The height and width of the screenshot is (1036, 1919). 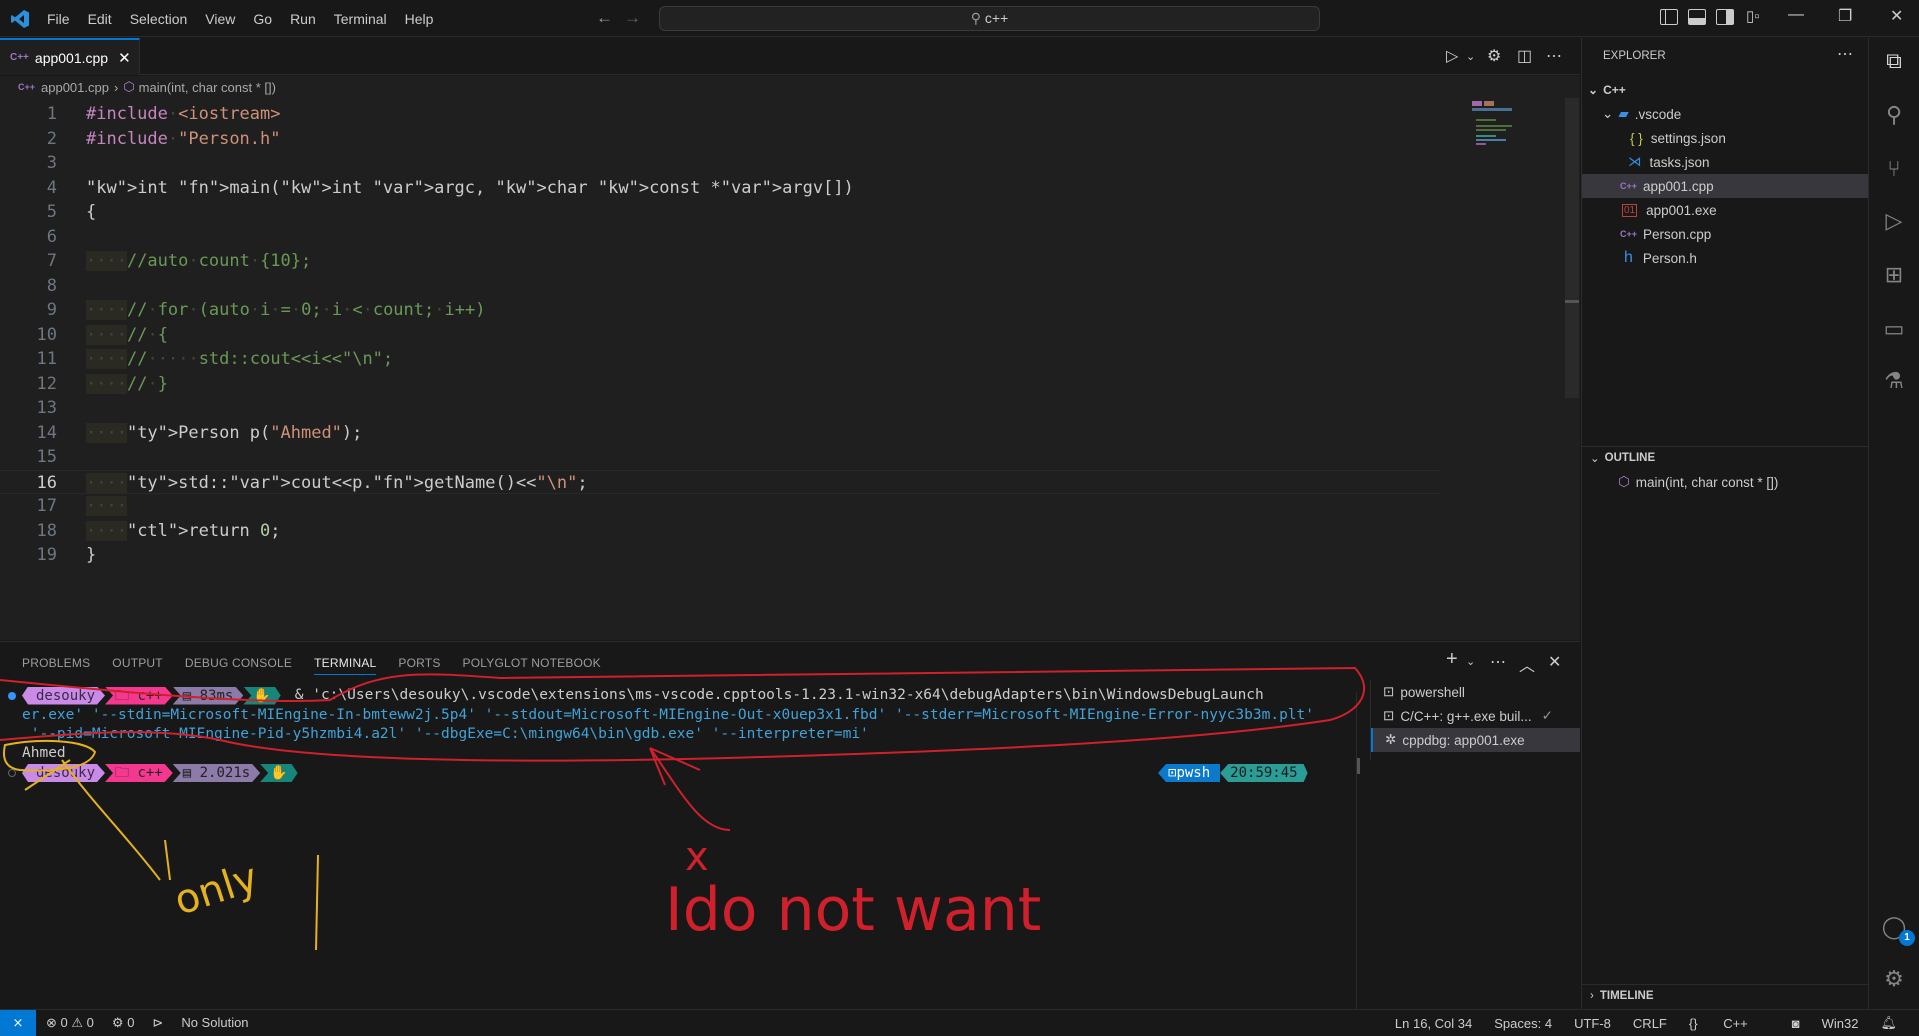 What do you see at coordinates (18, 1022) in the screenshot?
I see `remote-indicator-icon: ⨯` at bounding box center [18, 1022].